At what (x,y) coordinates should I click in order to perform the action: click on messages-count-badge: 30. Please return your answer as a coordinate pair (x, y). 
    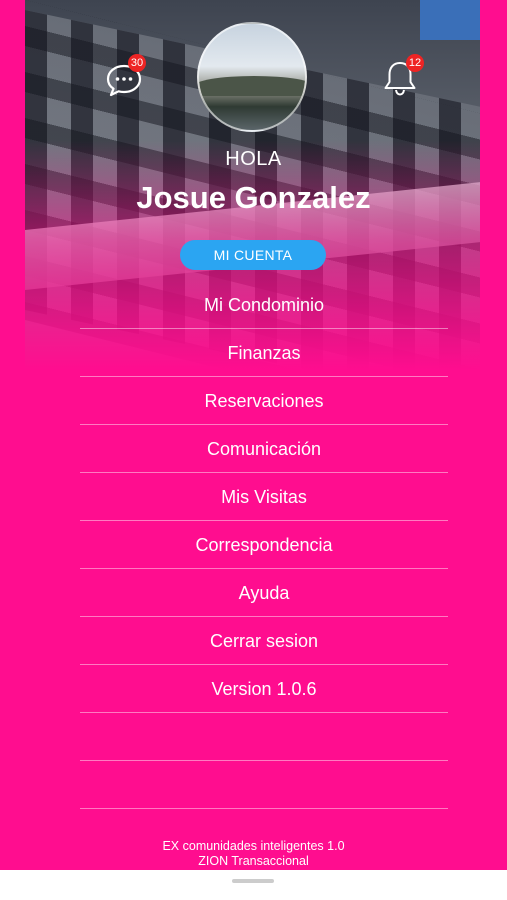
    Looking at the image, I should click on (137, 63).